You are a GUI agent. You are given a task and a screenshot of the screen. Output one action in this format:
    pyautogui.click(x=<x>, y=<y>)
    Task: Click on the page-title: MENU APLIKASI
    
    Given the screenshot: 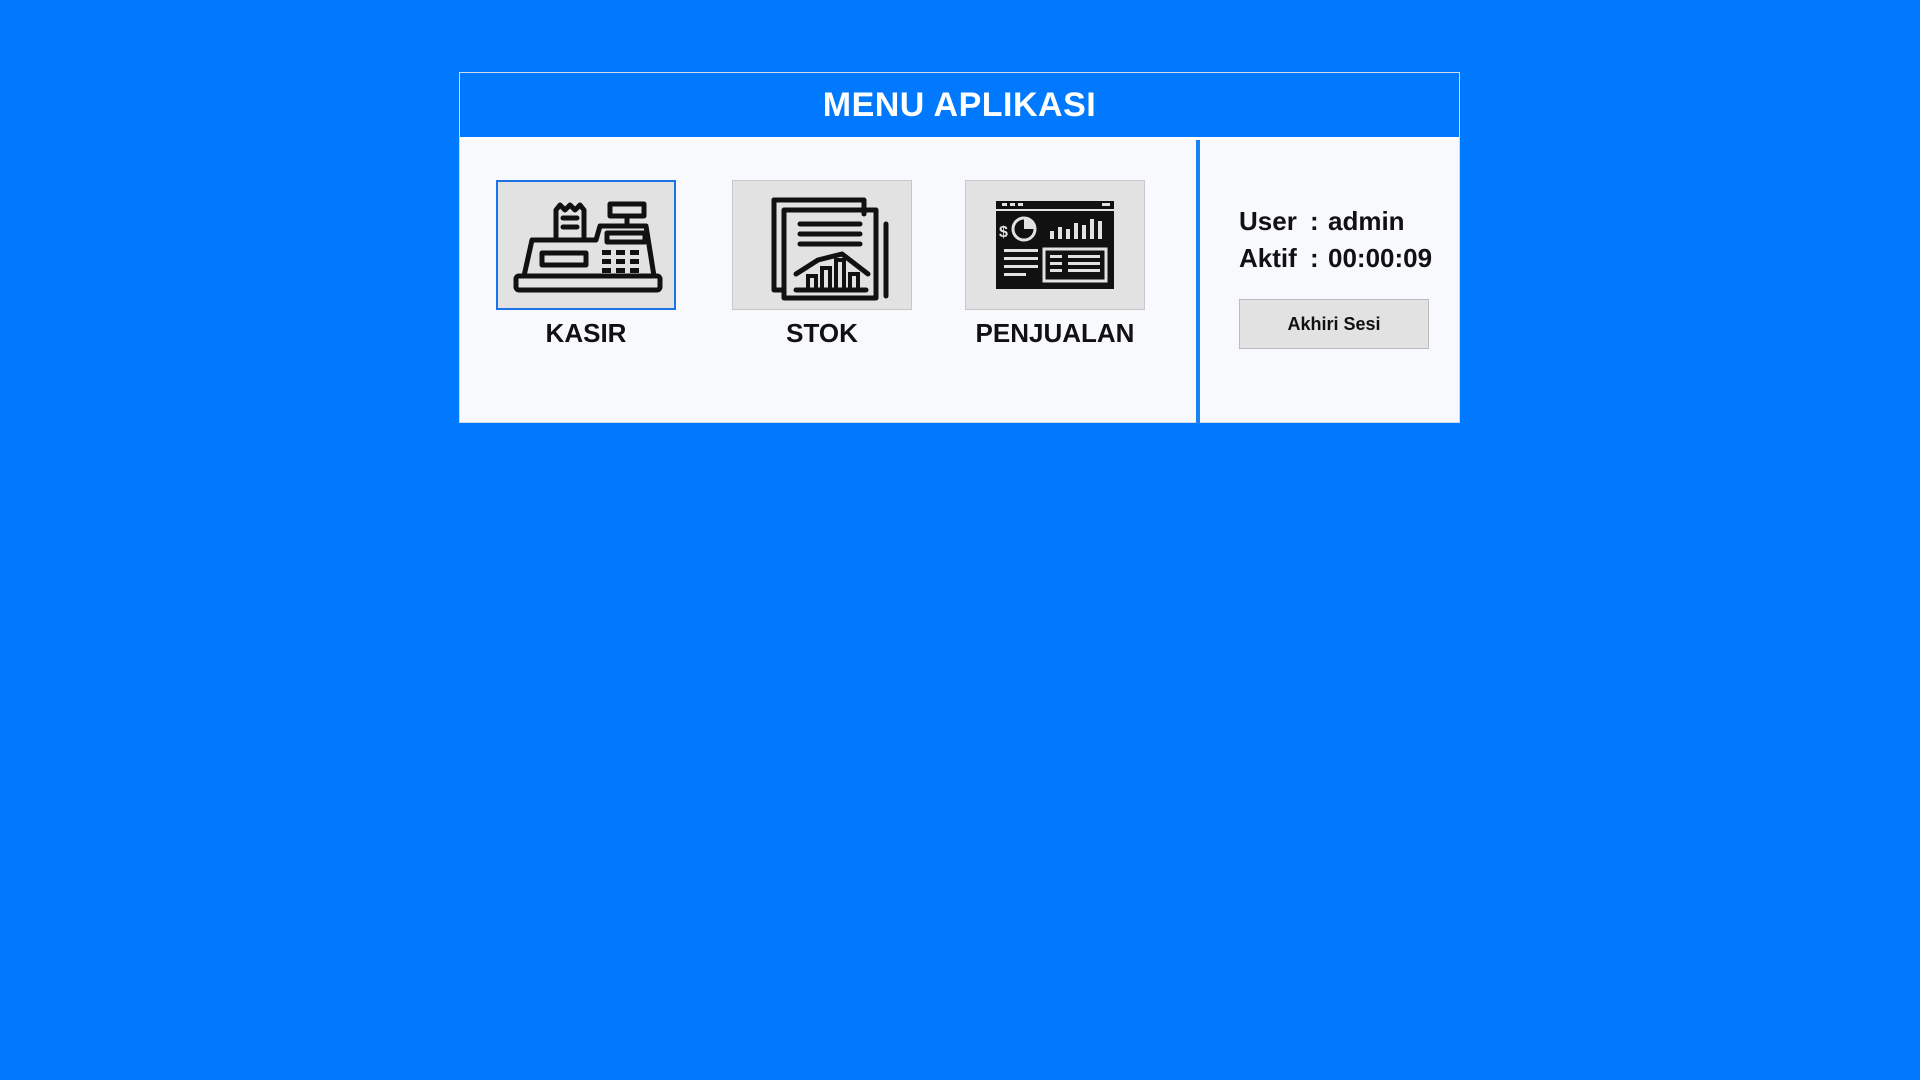 What is the action you would take?
    pyautogui.click(x=959, y=104)
    